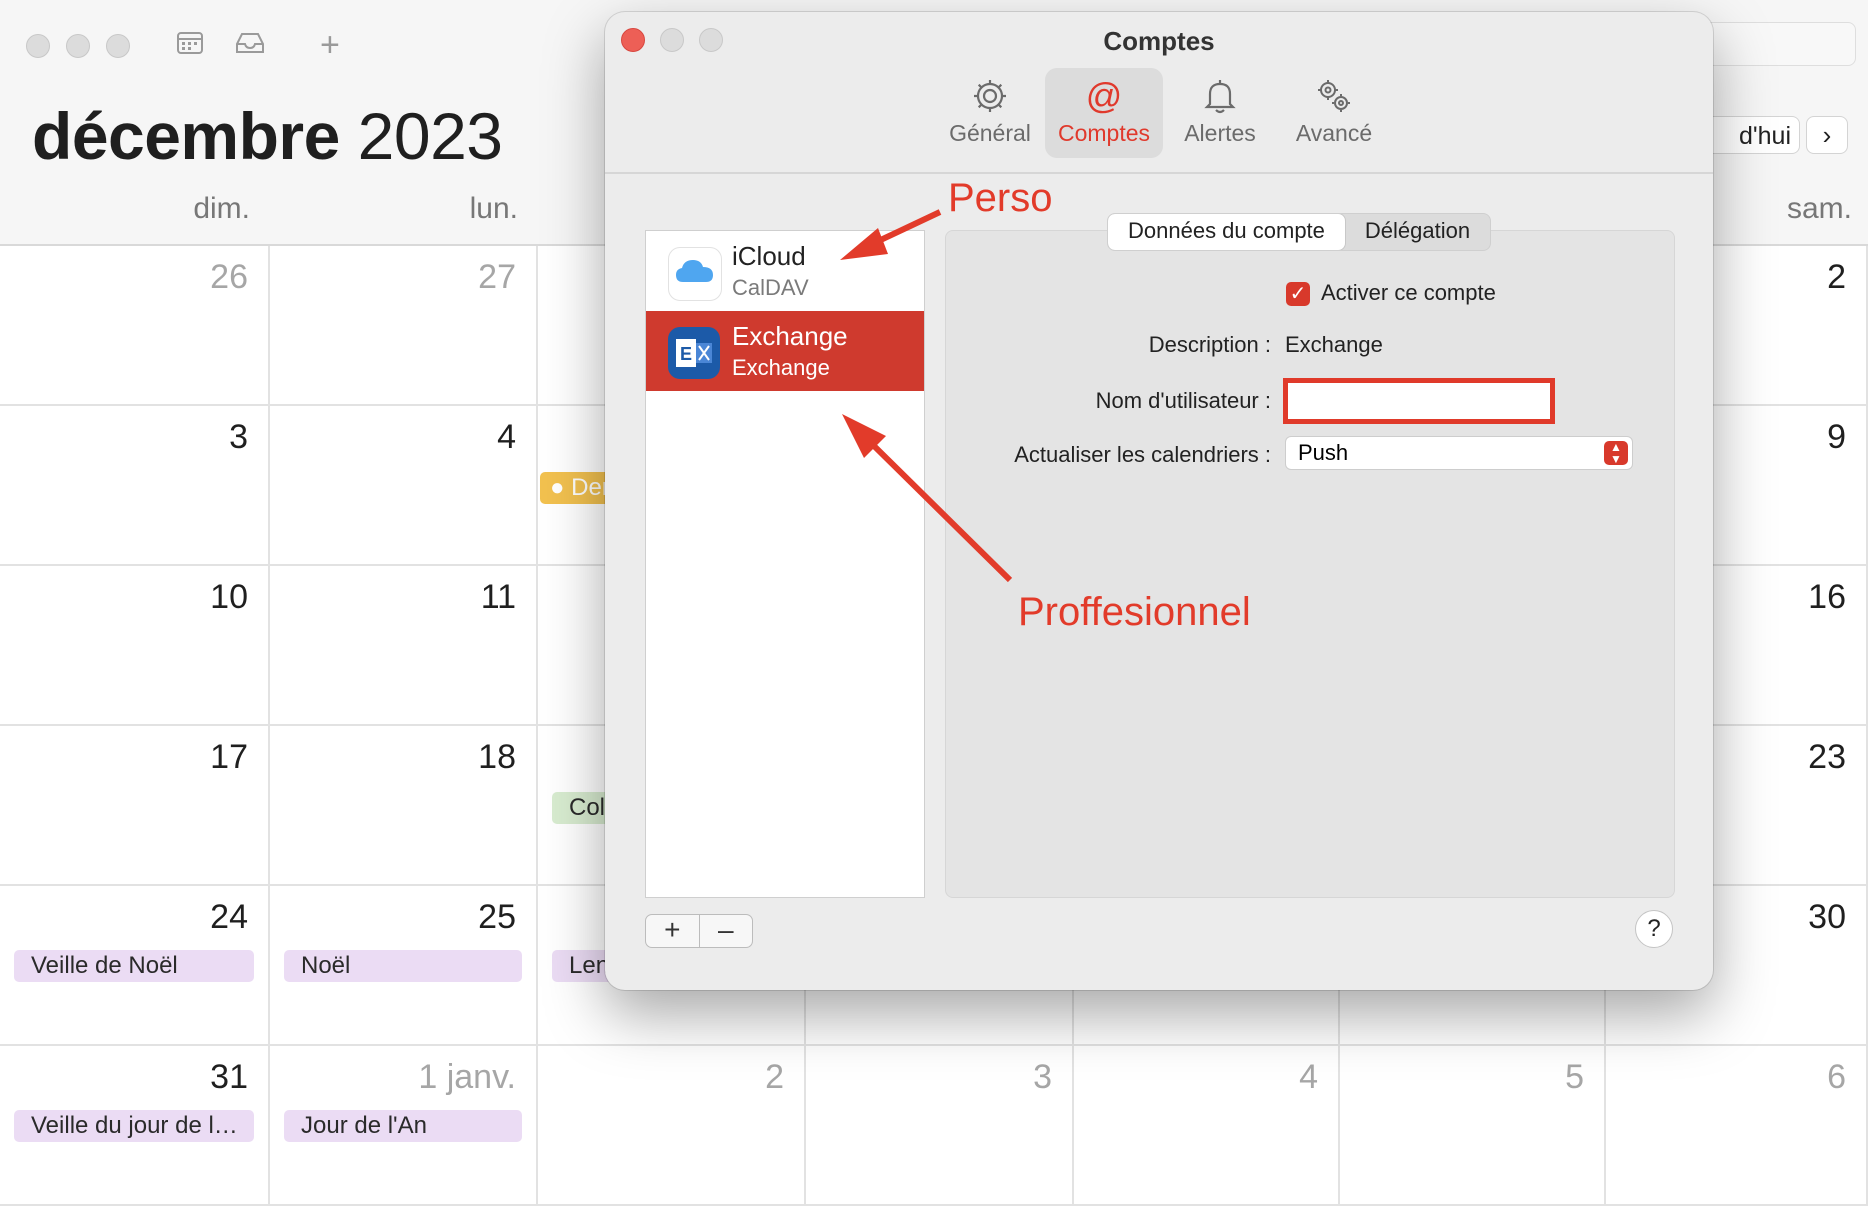 The image size is (1868, 1206). Describe the element at coordinates (38, 46) in the screenshot. I see `close-button` at that location.